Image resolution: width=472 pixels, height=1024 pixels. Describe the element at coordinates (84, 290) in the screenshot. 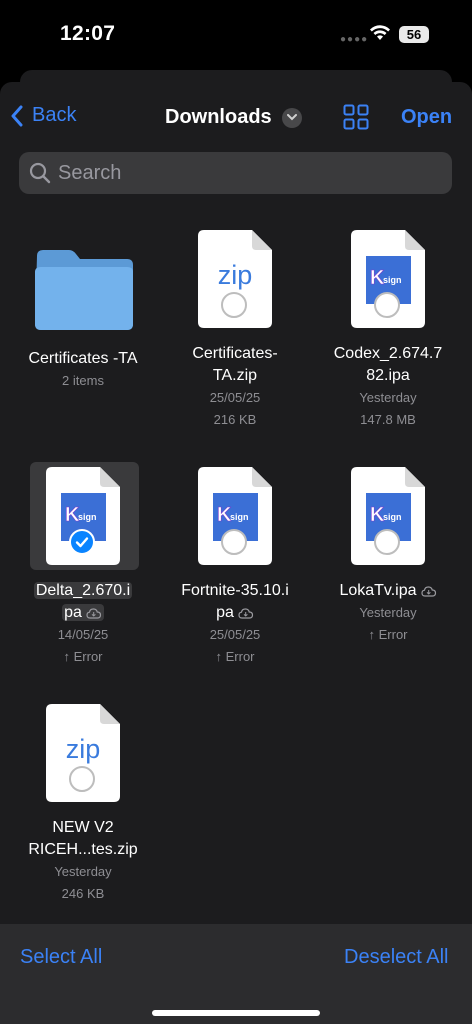

I see `folder-icon` at that location.